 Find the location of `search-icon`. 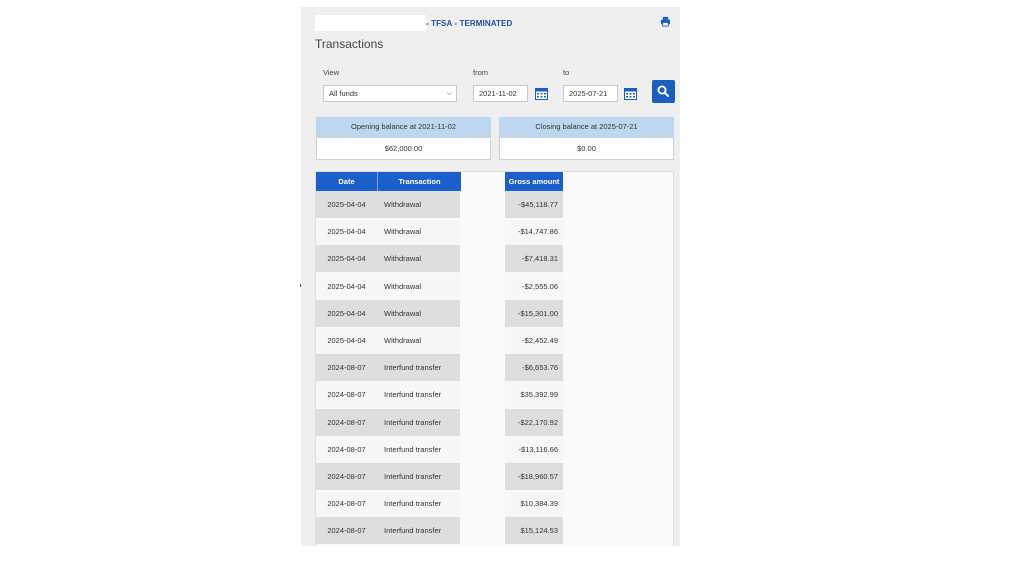

search-icon is located at coordinates (663, 91).